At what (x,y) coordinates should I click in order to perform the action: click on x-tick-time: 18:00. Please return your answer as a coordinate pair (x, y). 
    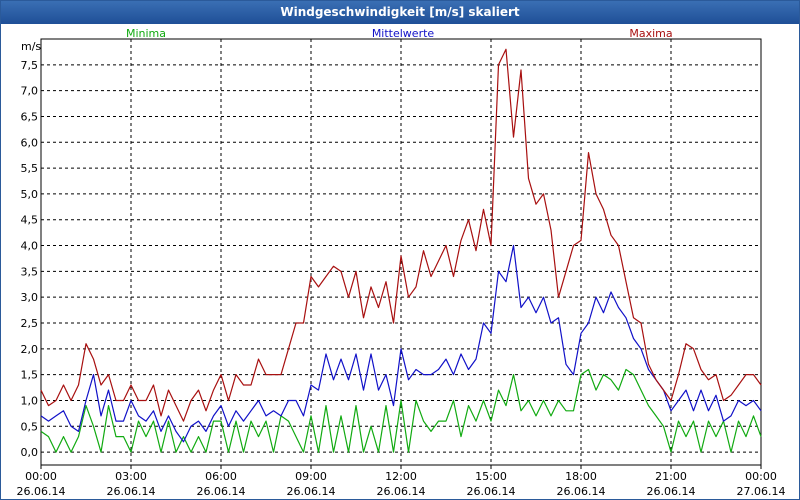
    Looking at the image, I should click on (581, 476).